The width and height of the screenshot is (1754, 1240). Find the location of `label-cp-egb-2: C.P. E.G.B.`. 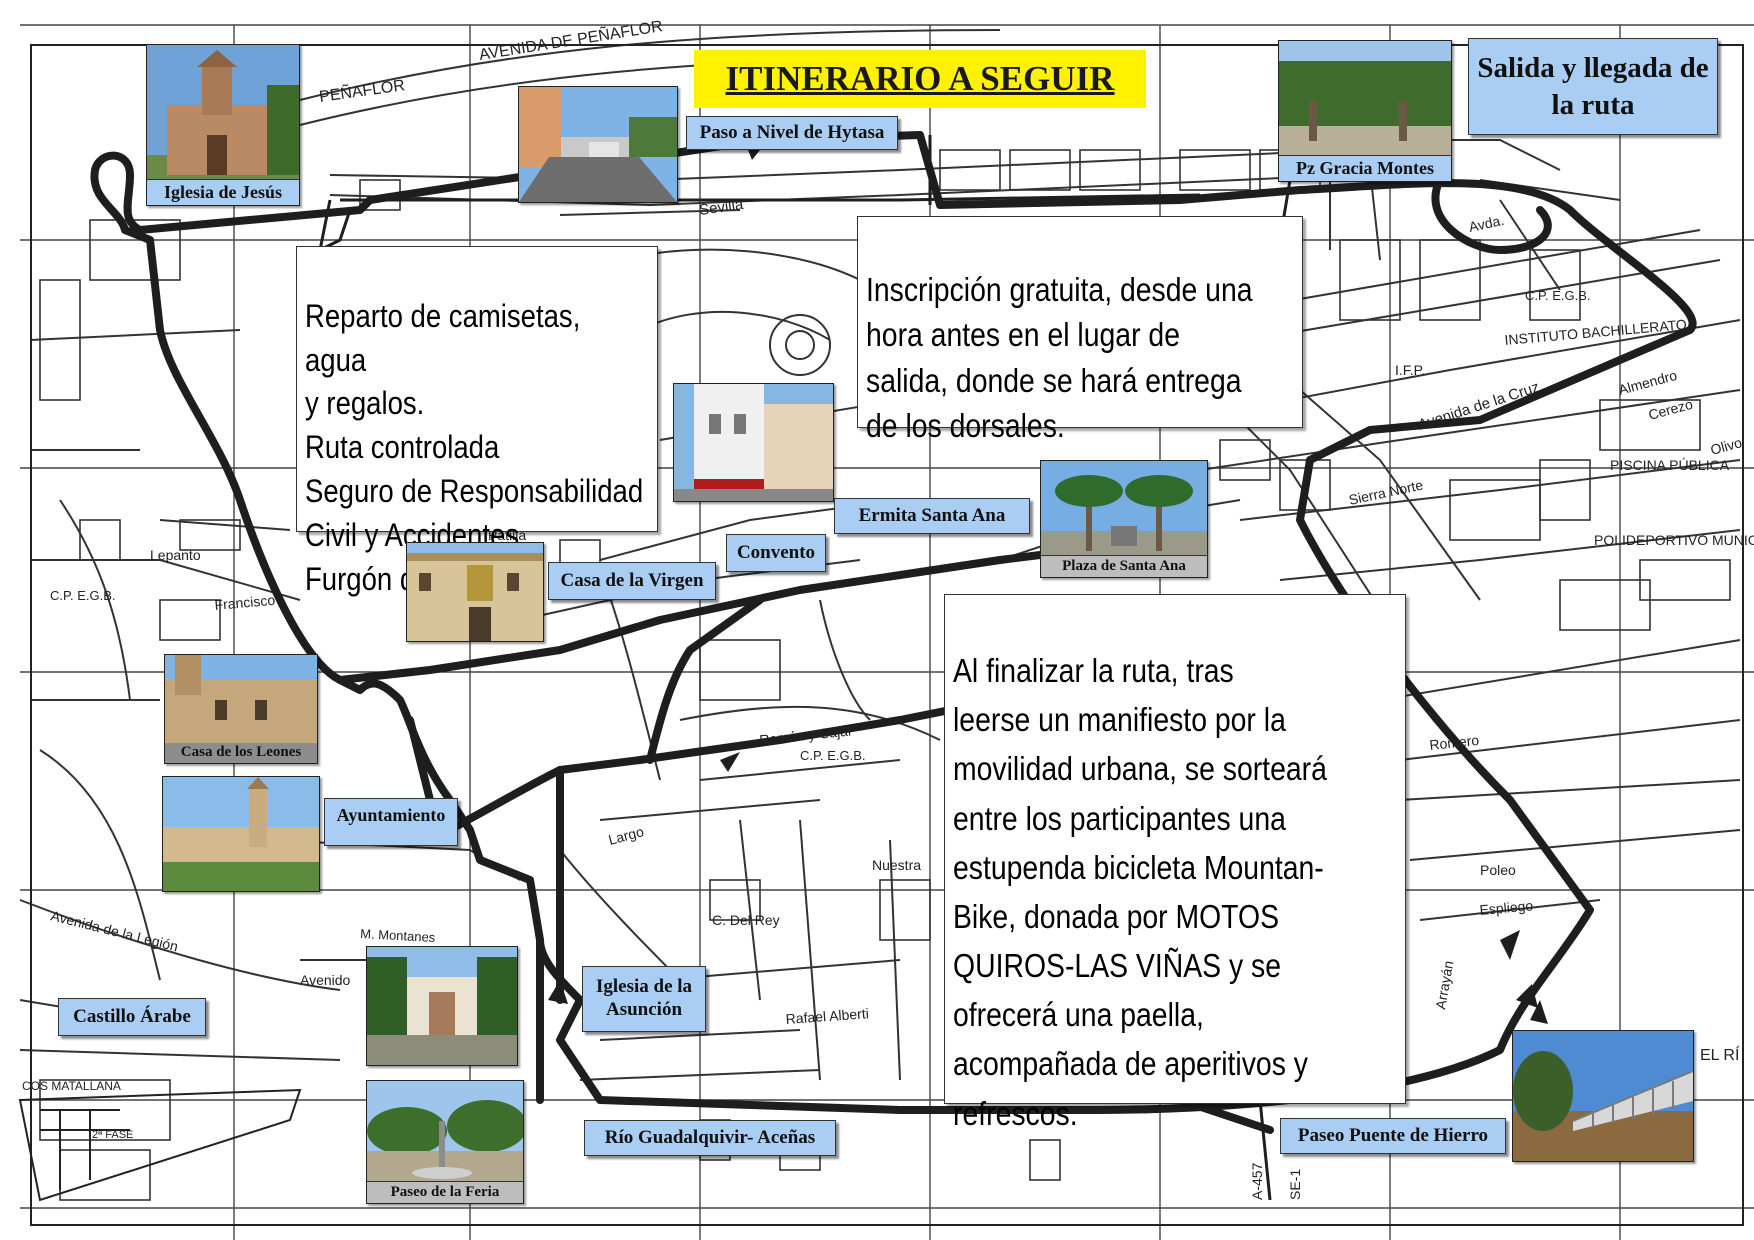

label-cp-egb-2: C.P. E.G.B. is located at coordinates (833, 755).